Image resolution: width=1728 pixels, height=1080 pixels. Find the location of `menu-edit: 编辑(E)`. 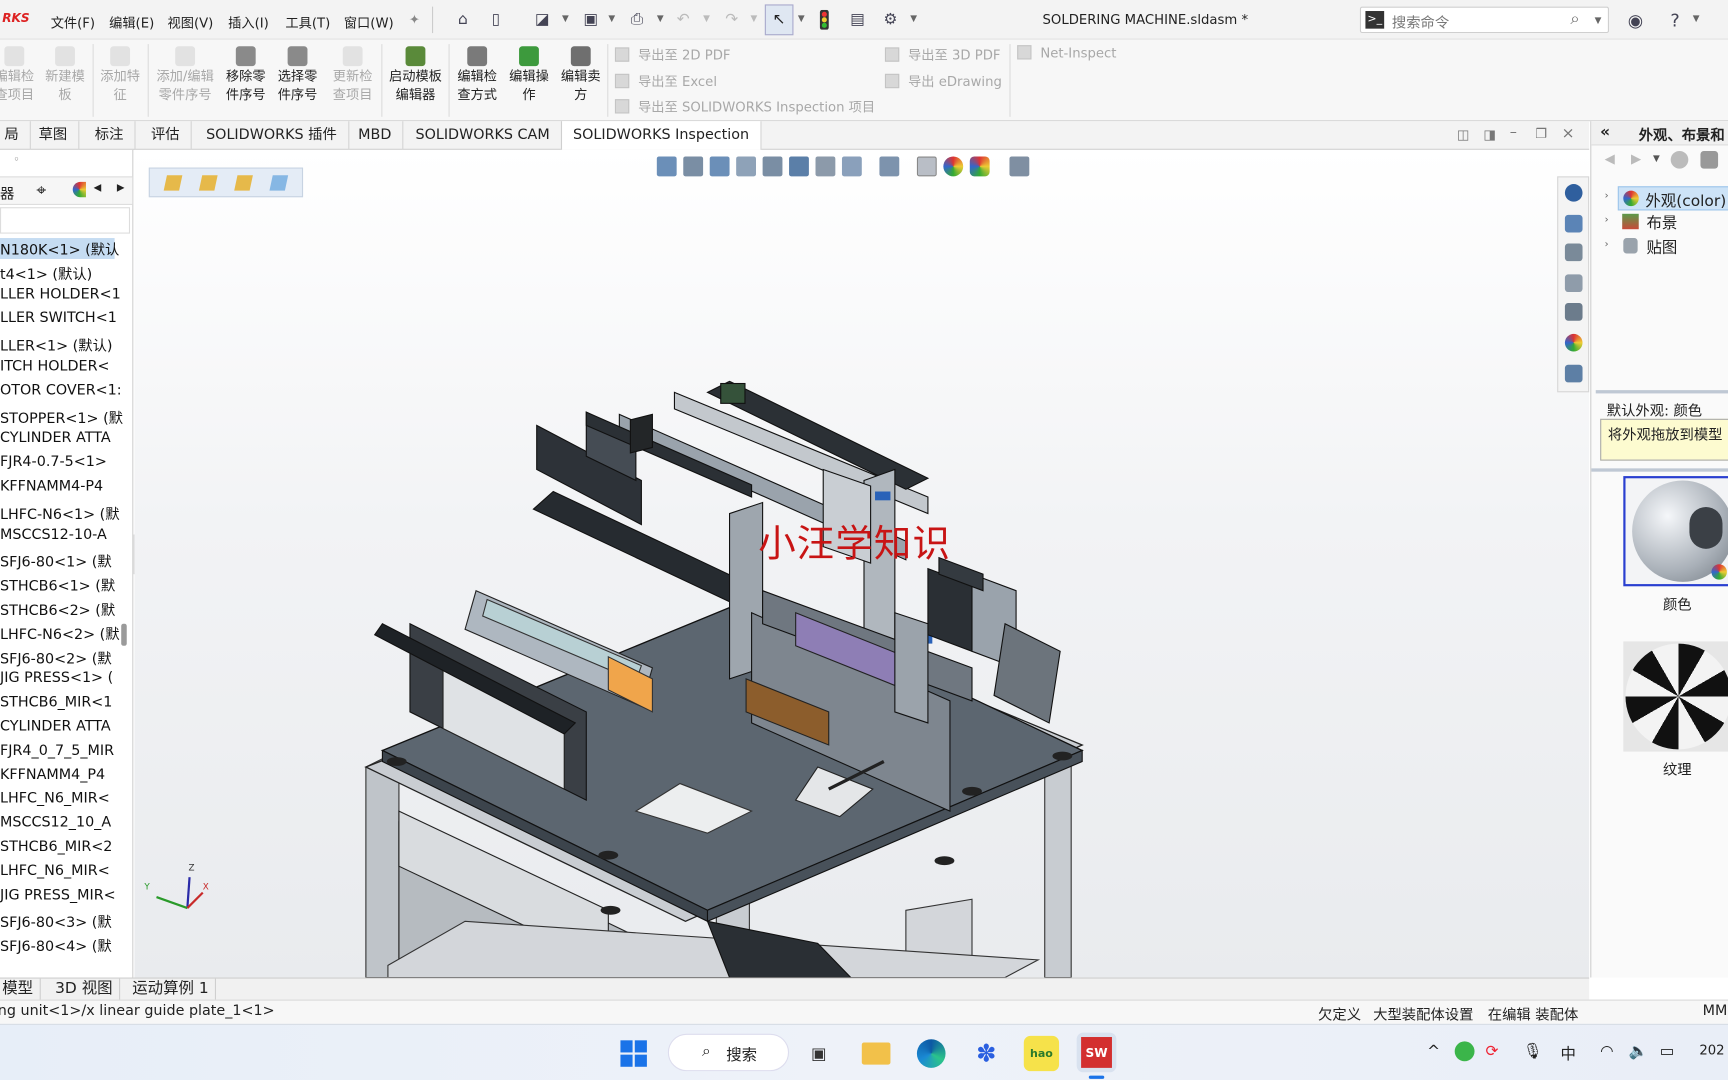

menu-edit: 编辑(E) is located at coordinates (131, 22).